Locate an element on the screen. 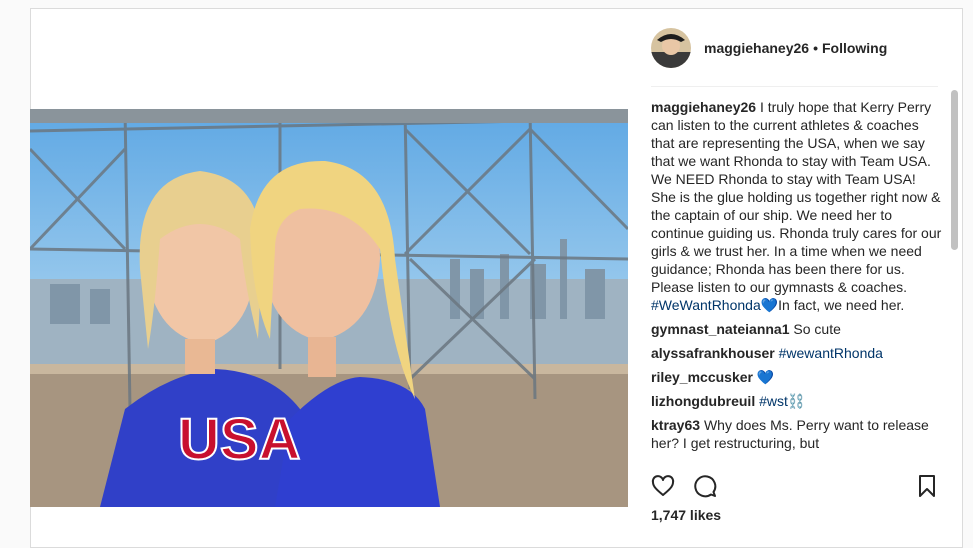 The image size is (973, 548). list-item: gymnast_nateianna1 So cute is located at coordinates (797, 329).